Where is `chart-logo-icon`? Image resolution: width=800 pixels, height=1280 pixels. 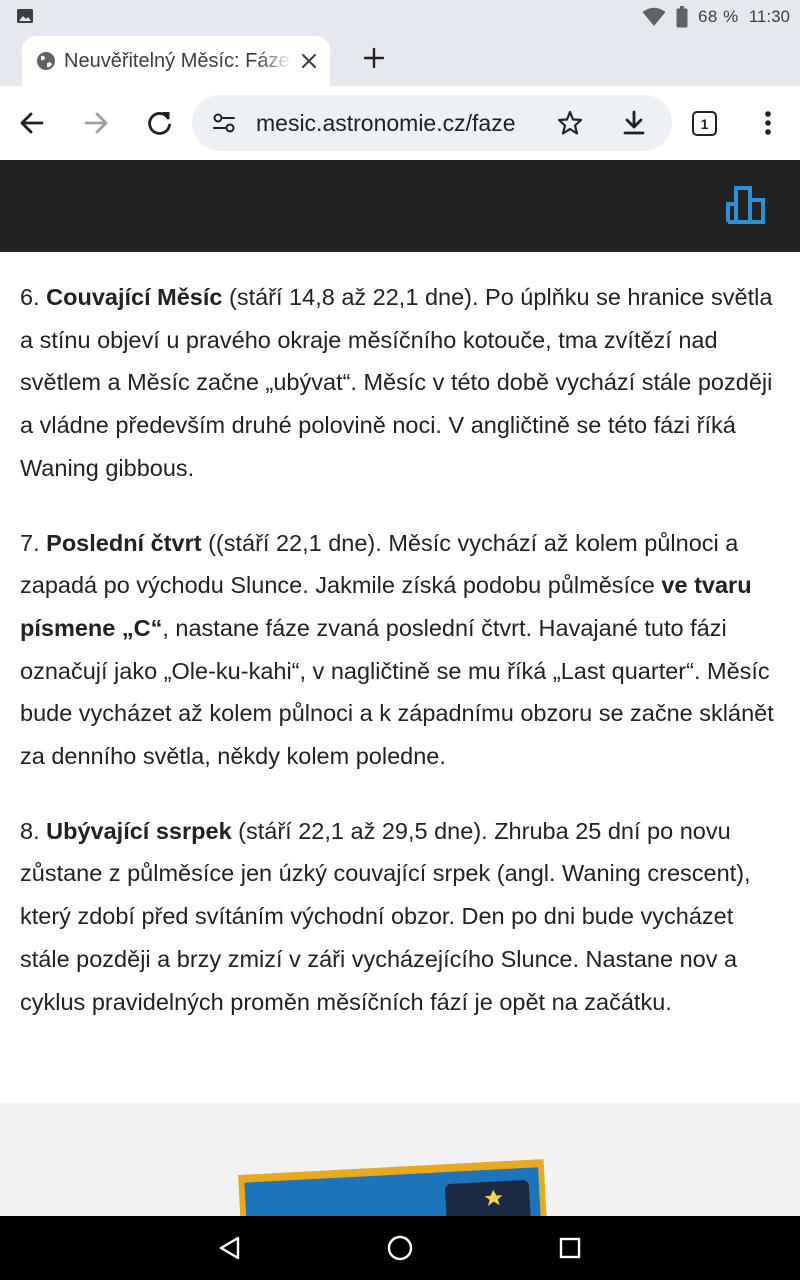 chart-logo-icon is located at coordinates (746, 203).